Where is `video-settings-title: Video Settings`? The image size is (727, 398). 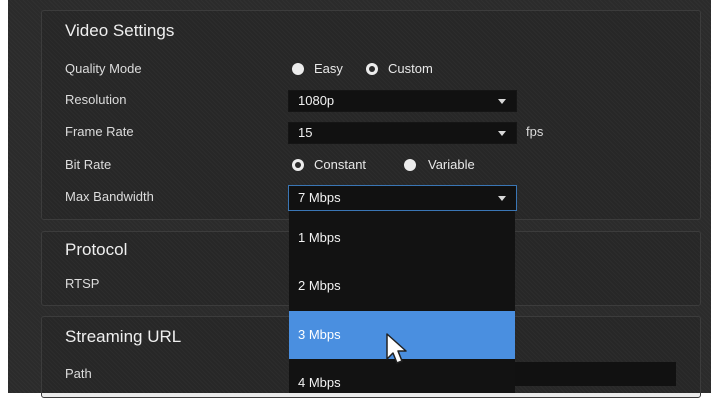
video-settings-title: Video Settings is located at coordinates (120, 30).